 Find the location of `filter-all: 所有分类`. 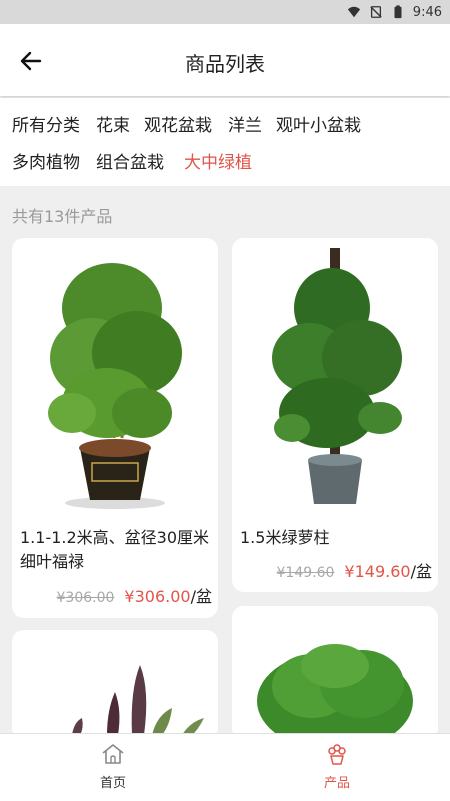

filter-all: 所有分类 is located at coordinates (46, 123).